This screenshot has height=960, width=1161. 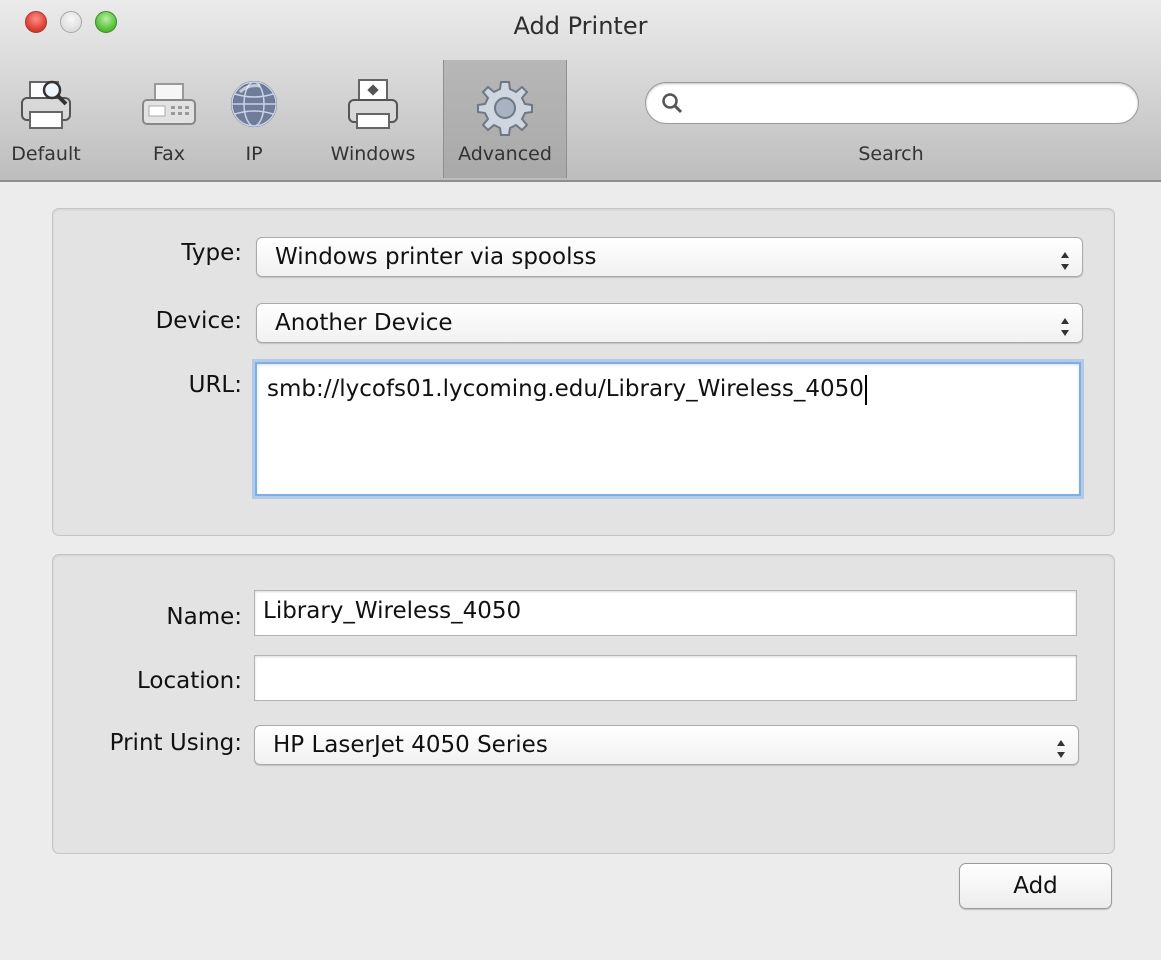 What do you see at coordinates (46, 108) in the screenshot?
I see `default-printer-icon` at bounding box center [46, 108].